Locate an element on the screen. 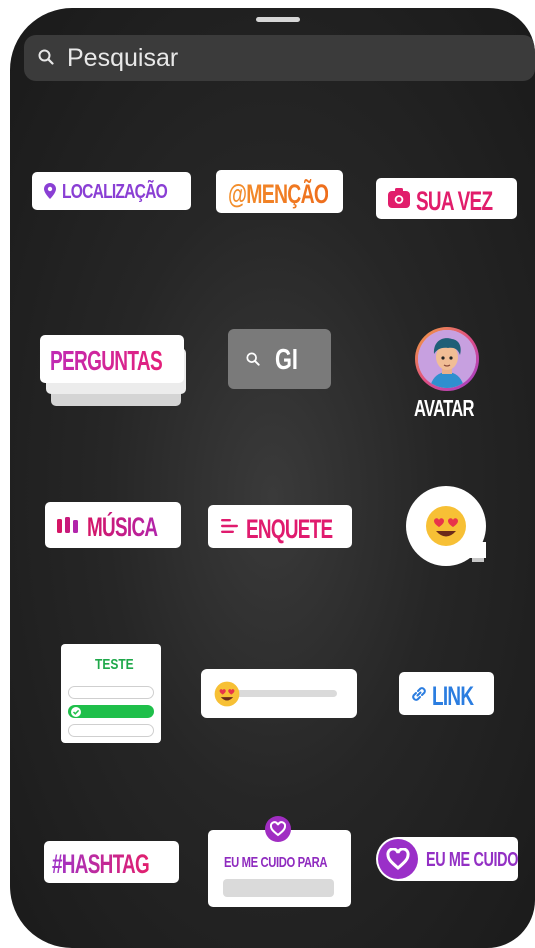  mention-sticker: @MENÇÃO is located at coordinates (279, 191).